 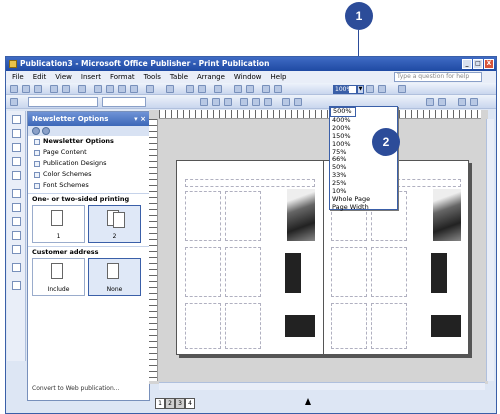 What do you see at coordinates (228, 102) in the screenshot?
I see `underline-icon` at bounding box center [228, 102].